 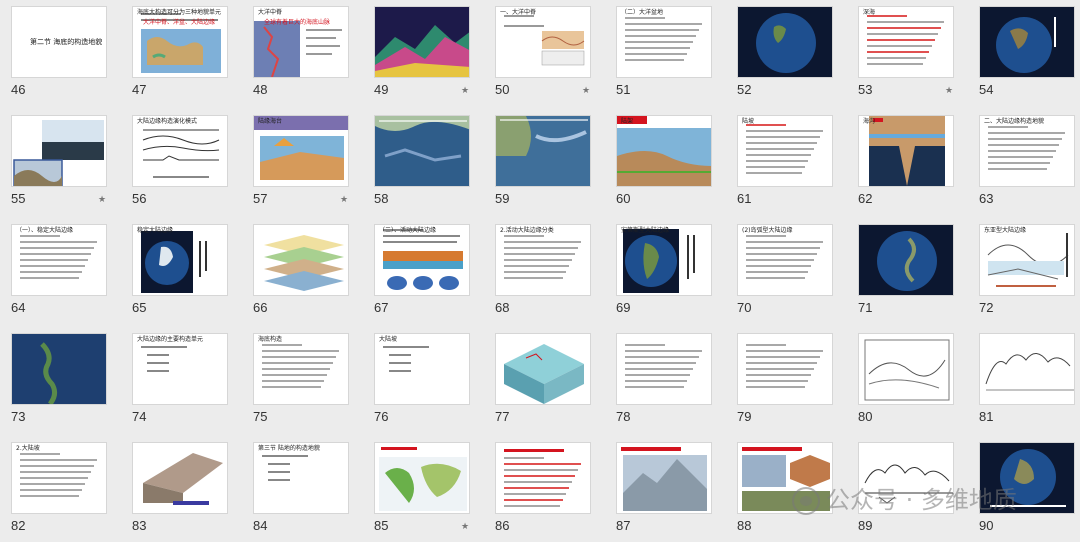 What do you see at coordinates (502, 307) in the screenshot?
I see `slide-number: 68` at bounding box center [502, 307].